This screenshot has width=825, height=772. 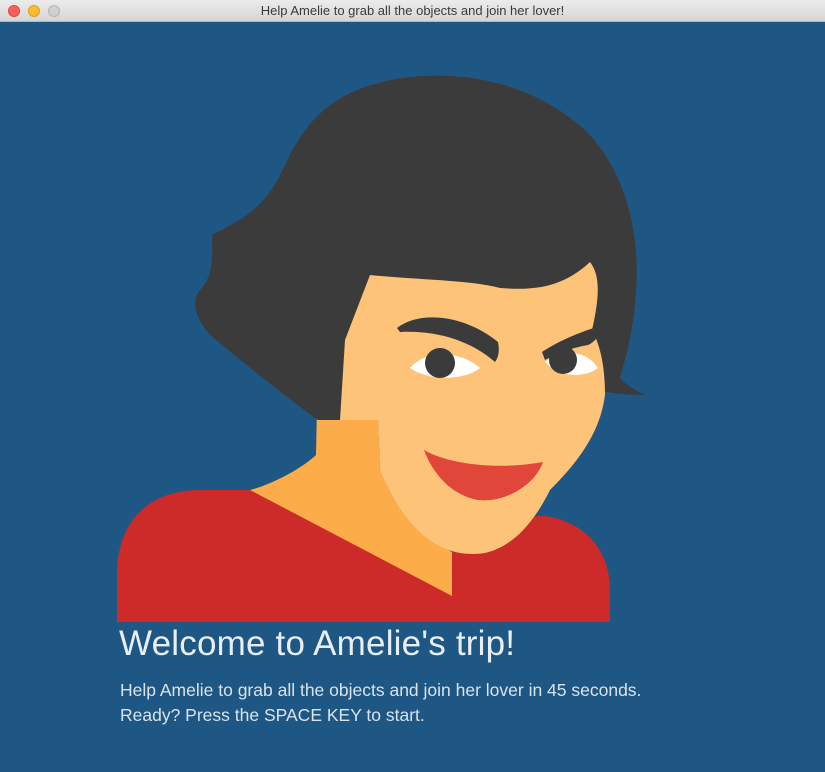 I want to click on left-eye-pupil, so click(x=440, y=363).